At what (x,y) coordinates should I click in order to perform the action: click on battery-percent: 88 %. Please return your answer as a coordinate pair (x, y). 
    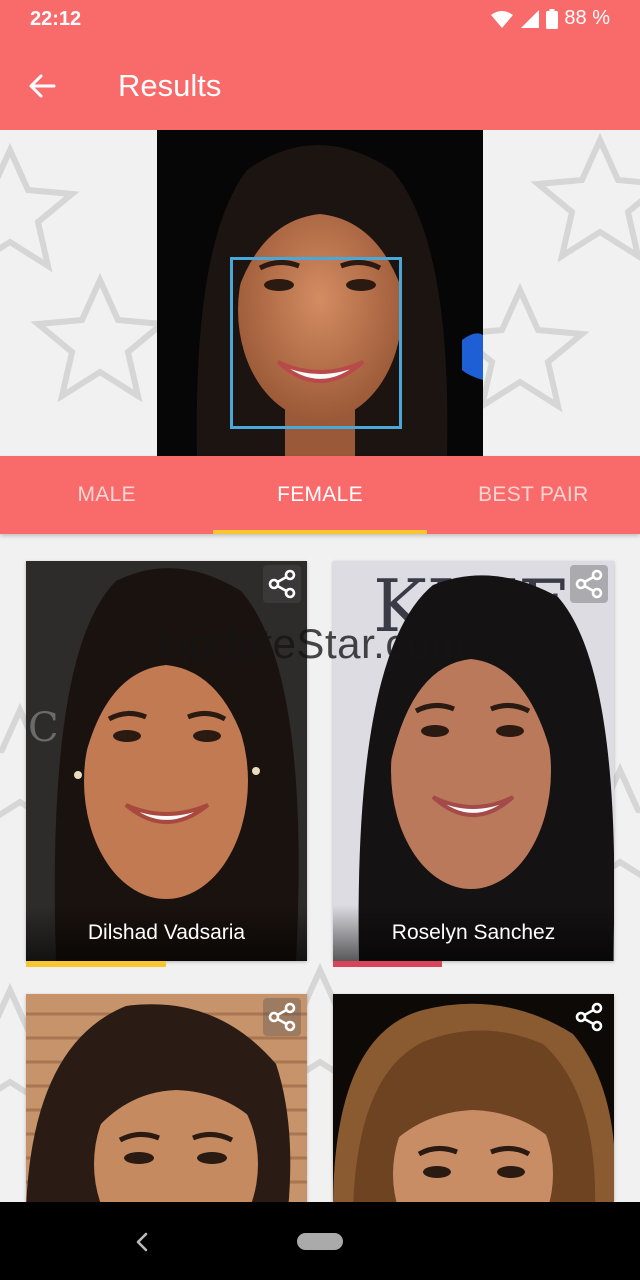
    Looking at the image, I should click on (587, 18).